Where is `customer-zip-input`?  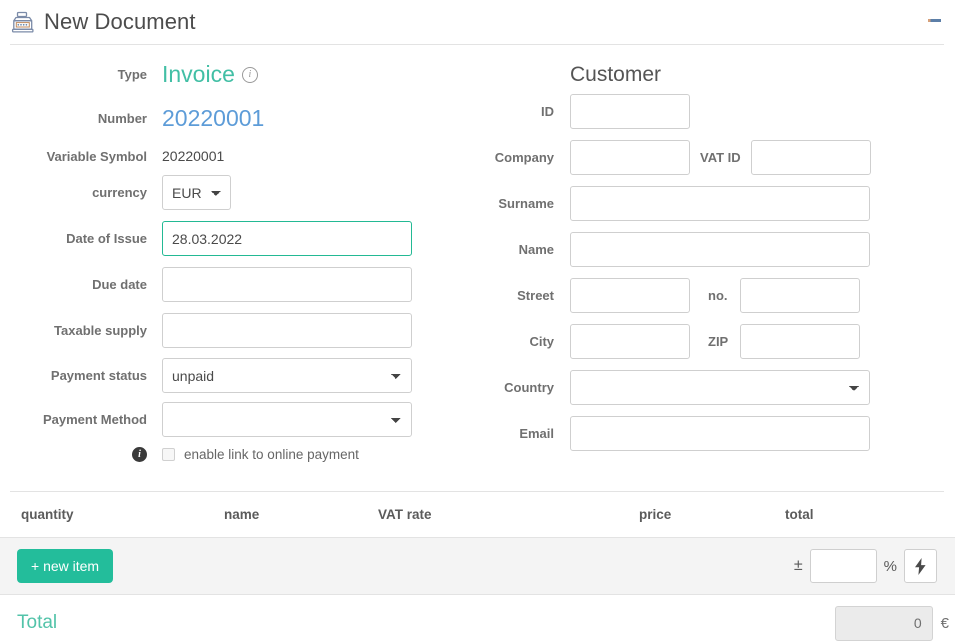 customer-zip-input is located at coordinates (800, 341).